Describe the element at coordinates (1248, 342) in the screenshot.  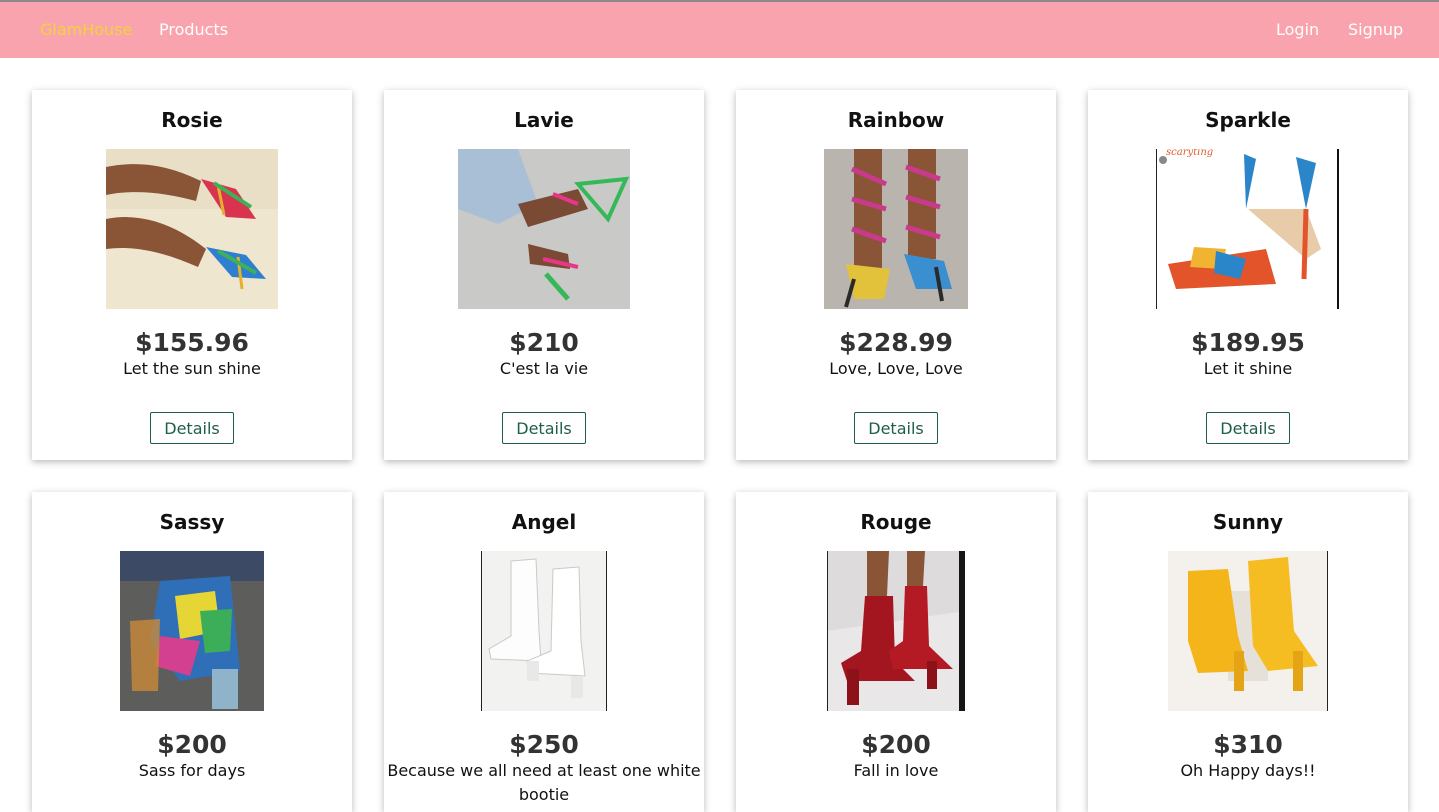
I see `product-price: $189.95` at that location.